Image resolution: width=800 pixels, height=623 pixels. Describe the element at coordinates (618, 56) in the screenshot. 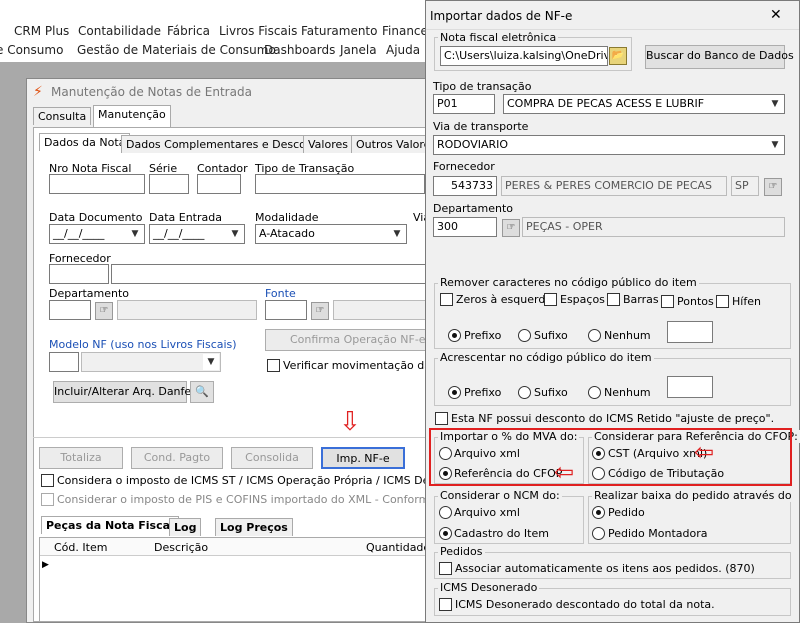

I see `folder-icon: 📂` at that location.